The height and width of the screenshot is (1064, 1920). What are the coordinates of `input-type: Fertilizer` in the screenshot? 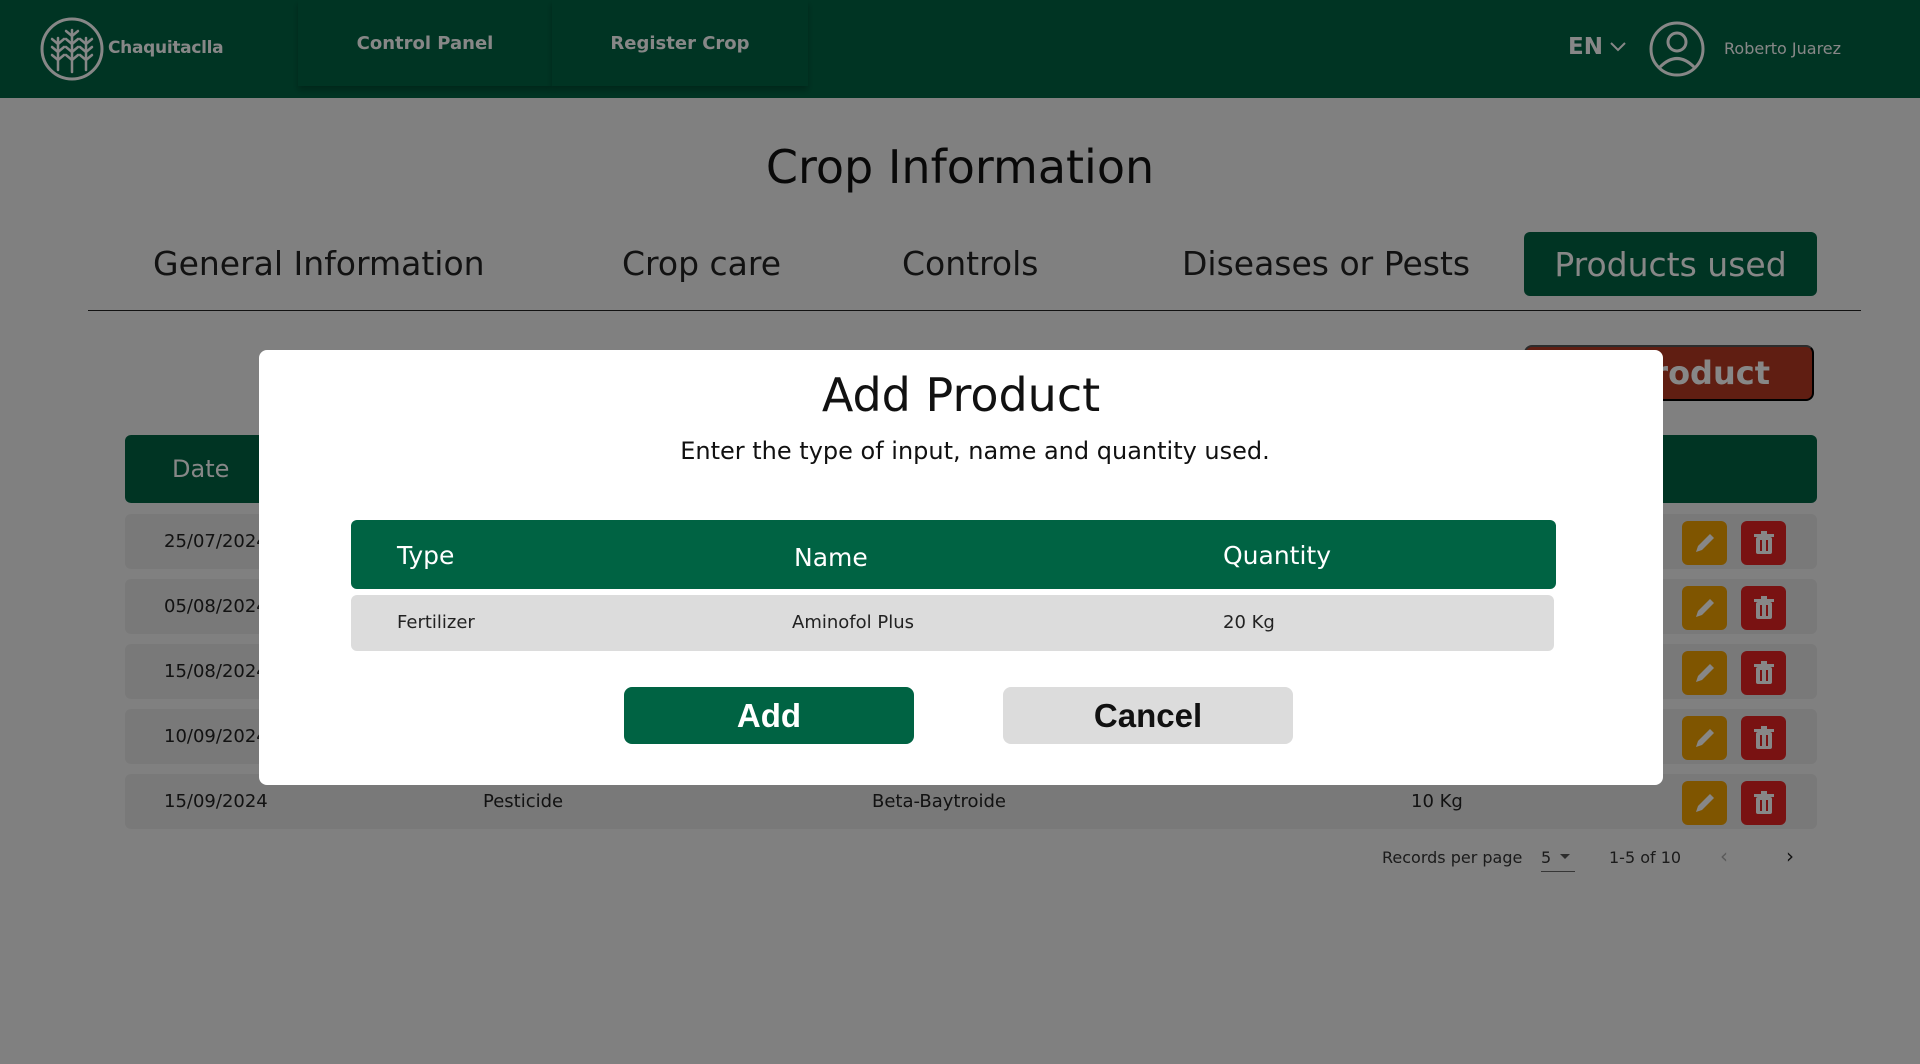 It's located at (436, 622).